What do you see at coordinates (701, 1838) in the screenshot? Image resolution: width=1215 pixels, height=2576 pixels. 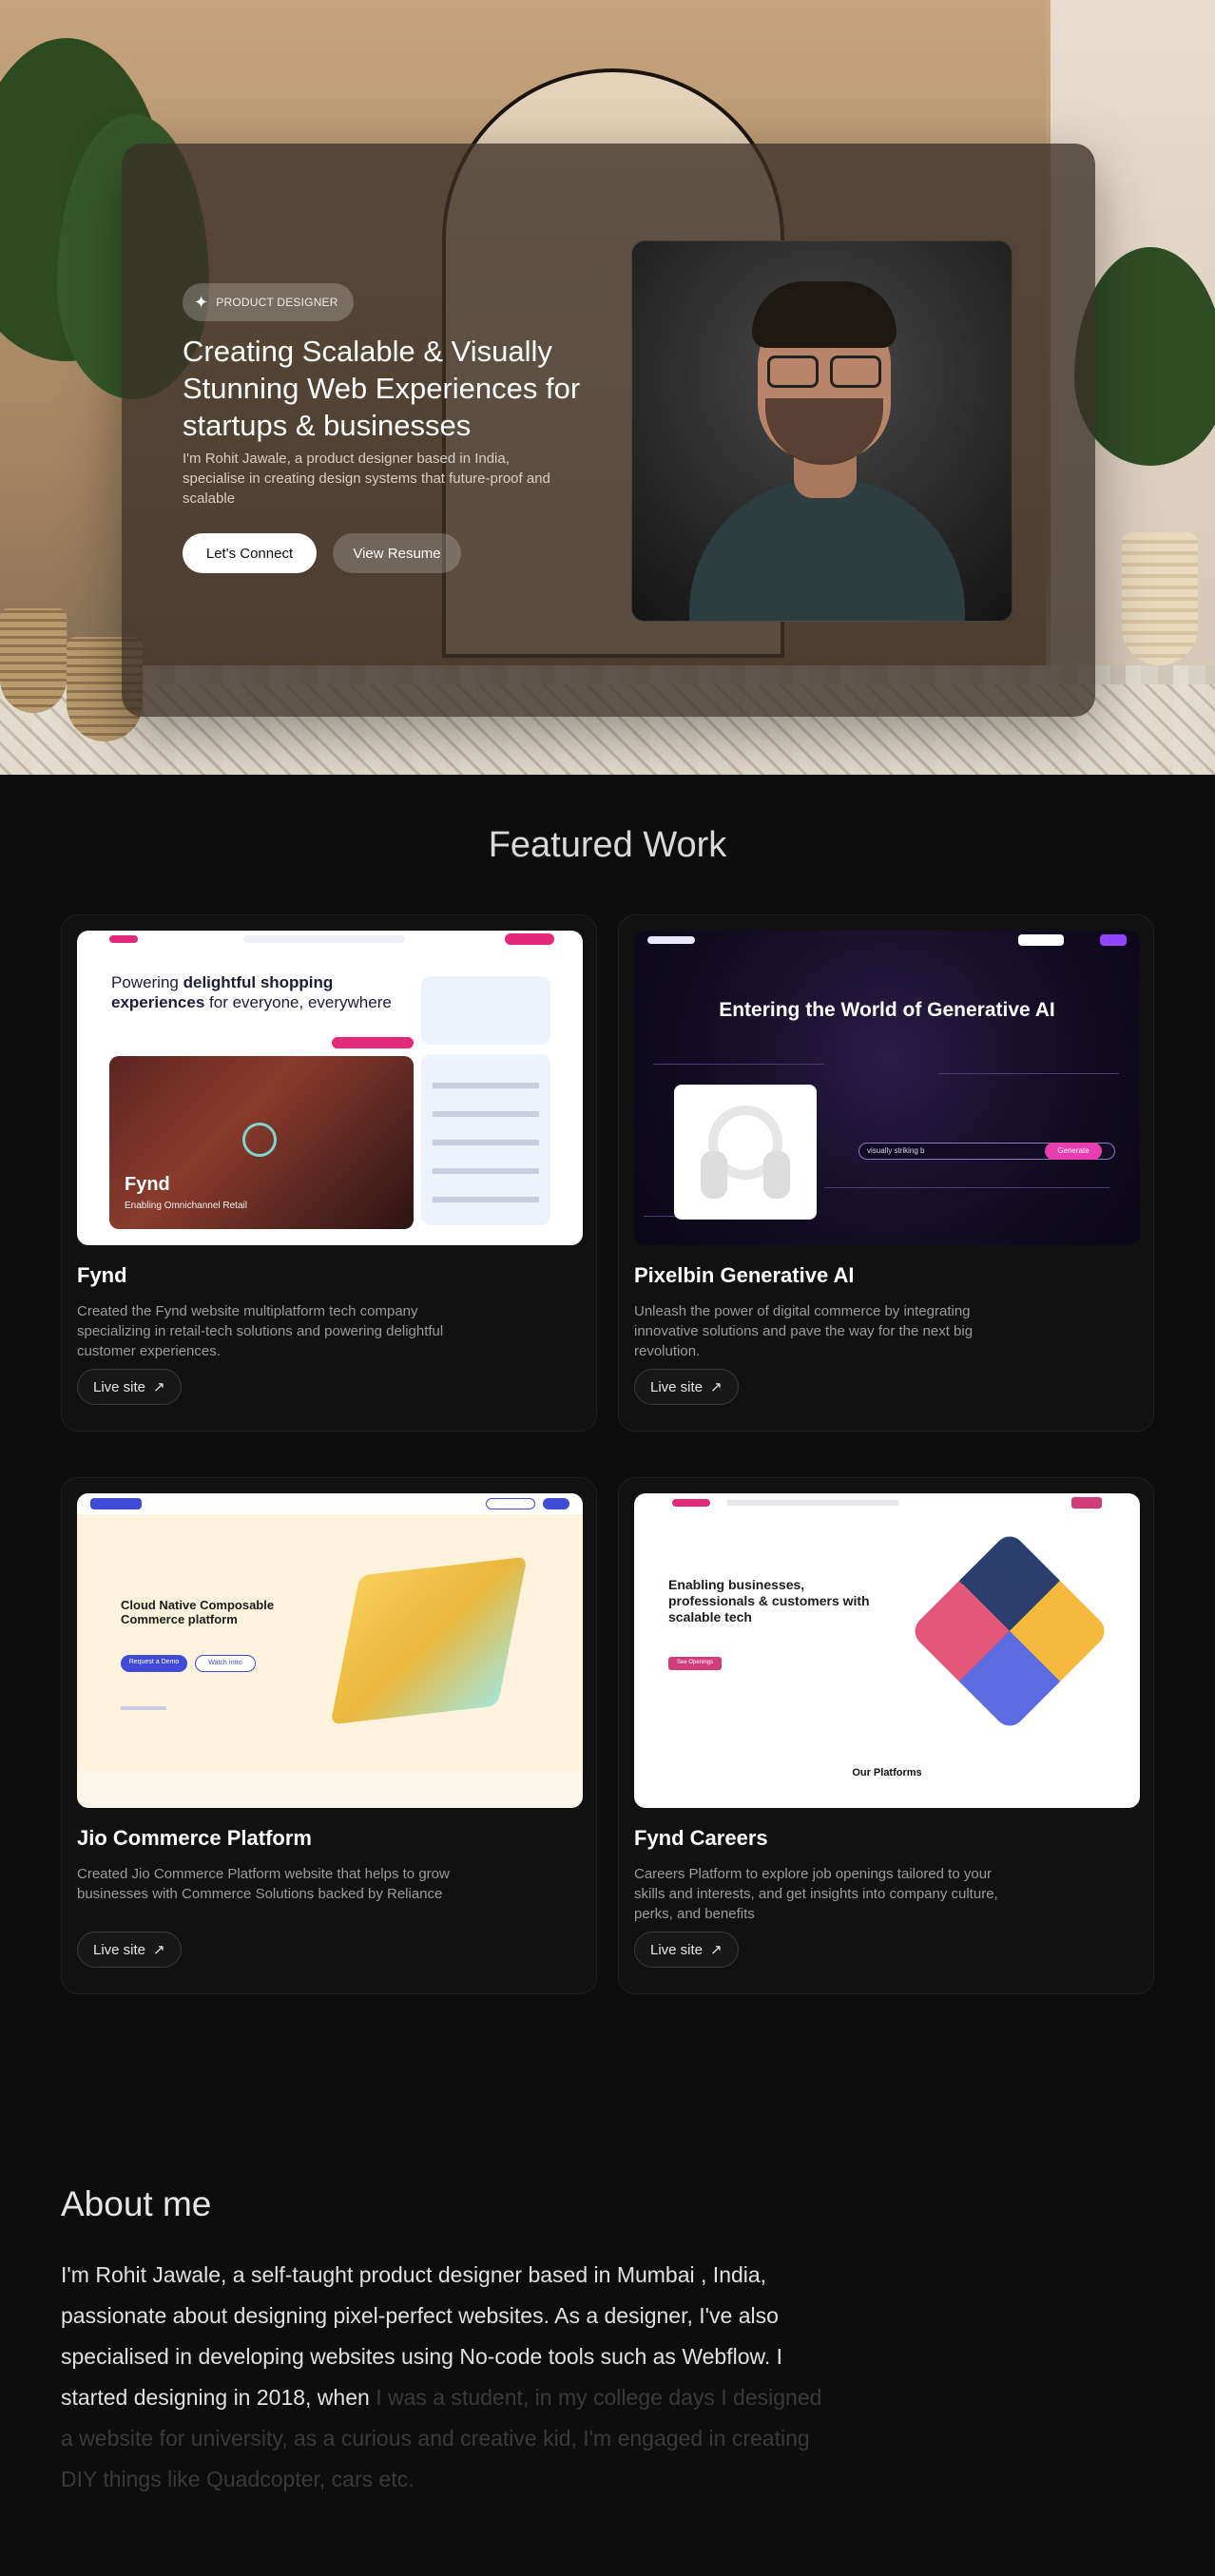 I see `project-title: Fynd Careers` at bounding box center [701, 1838].